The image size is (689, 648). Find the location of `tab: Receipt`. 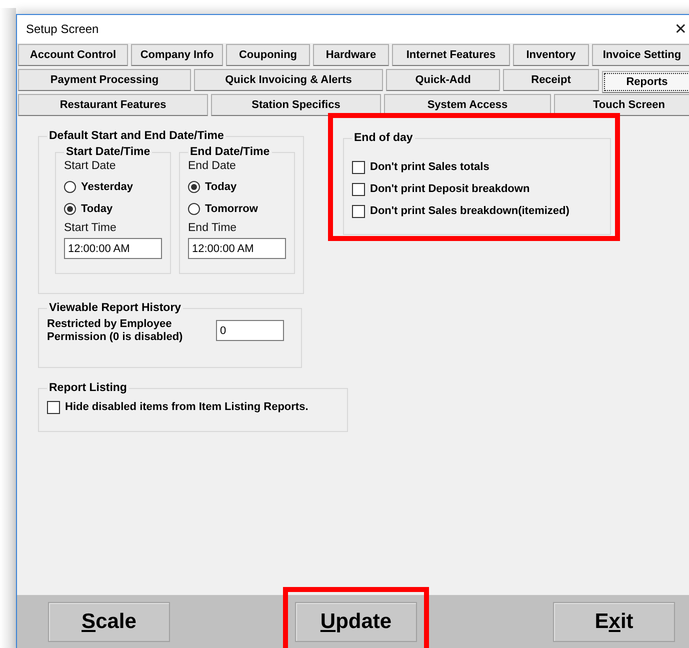

tab: Receipt is located at coordinates (551, 80).